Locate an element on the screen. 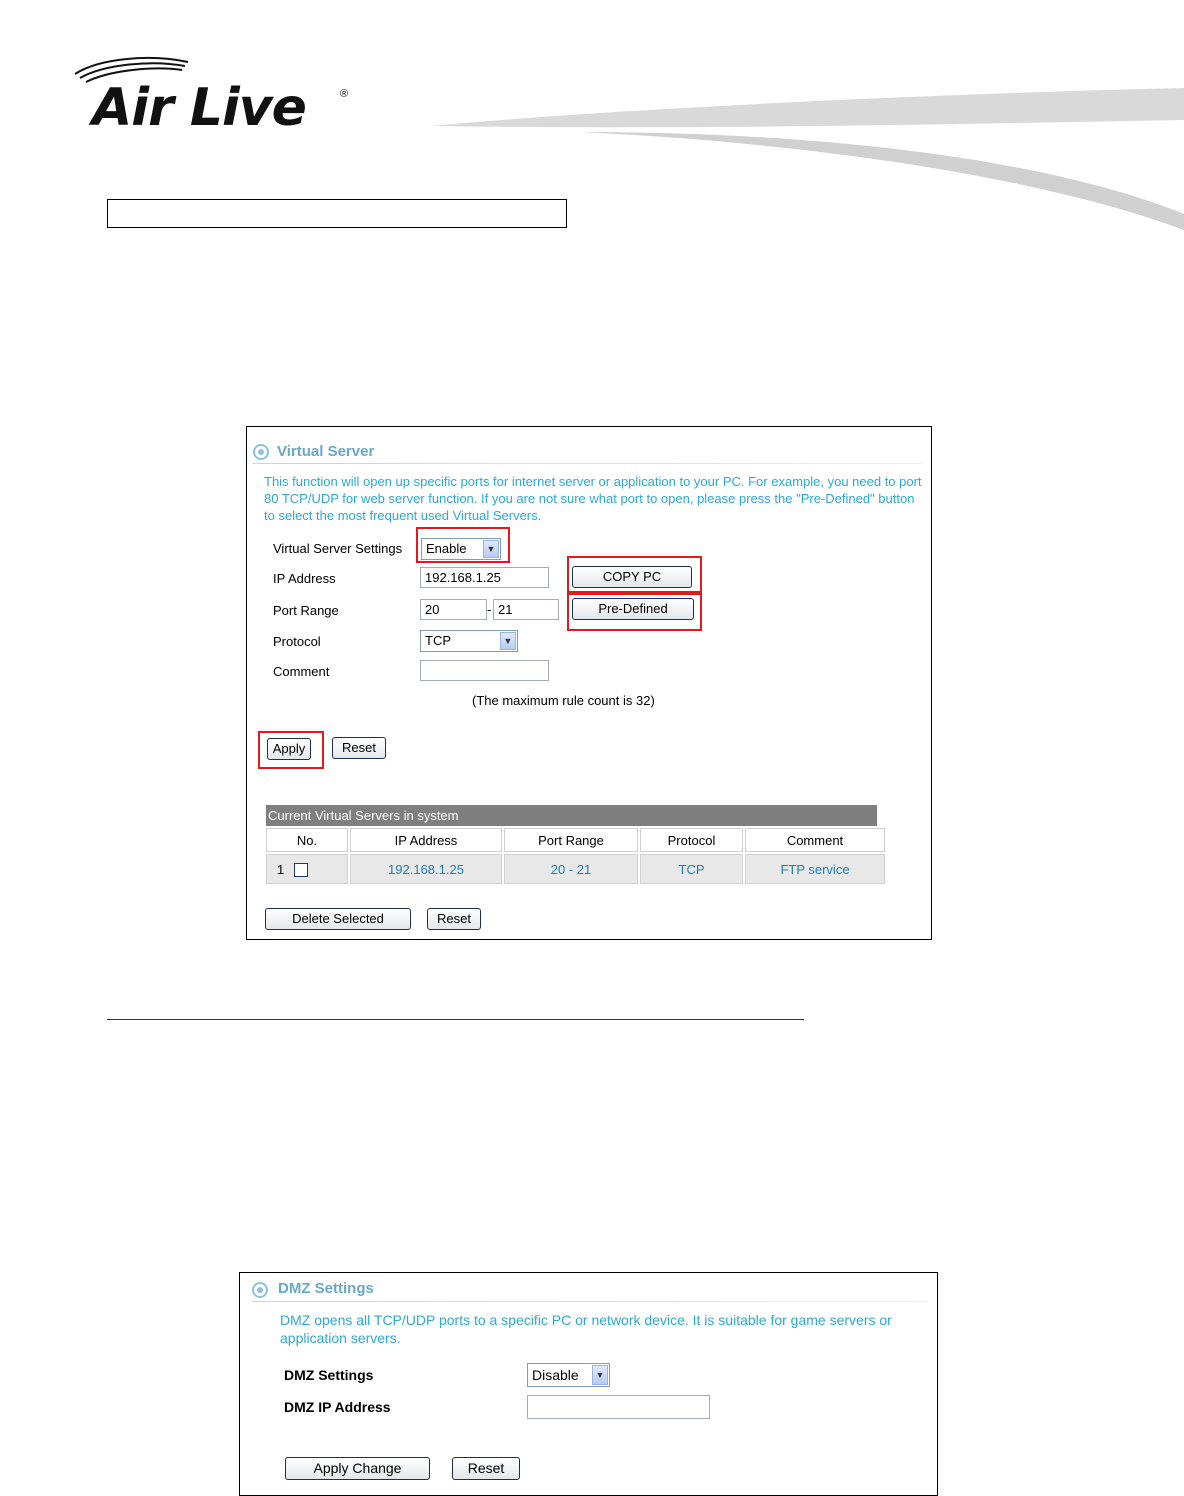 This screenshot has width=1184, height=1496. dmz-settings-value: Disable is located at coordinates (555, 1375).